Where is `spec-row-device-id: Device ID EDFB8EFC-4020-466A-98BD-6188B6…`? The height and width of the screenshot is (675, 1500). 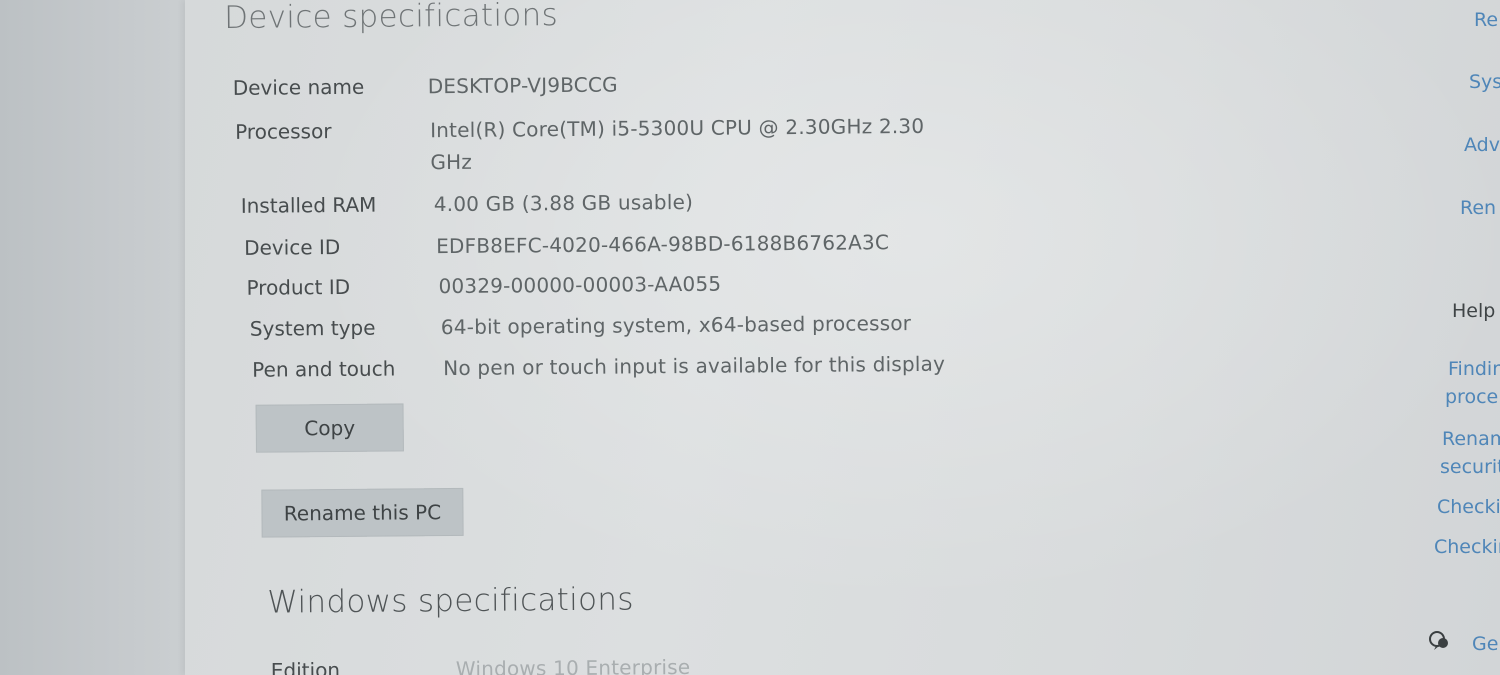
spec-row-device-id: Device ID EDFB8EFC-4020-466A-98BD-6188B6… is located at coordinates (704, 242).